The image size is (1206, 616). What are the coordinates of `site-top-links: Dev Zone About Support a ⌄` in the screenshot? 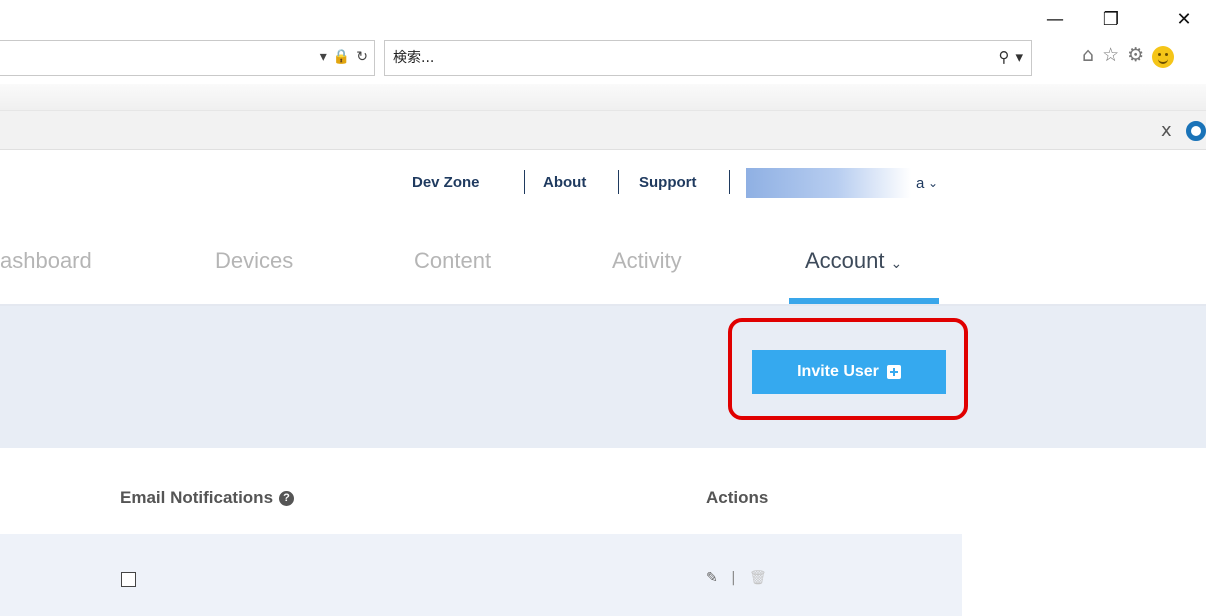 It's located at (603, 181).